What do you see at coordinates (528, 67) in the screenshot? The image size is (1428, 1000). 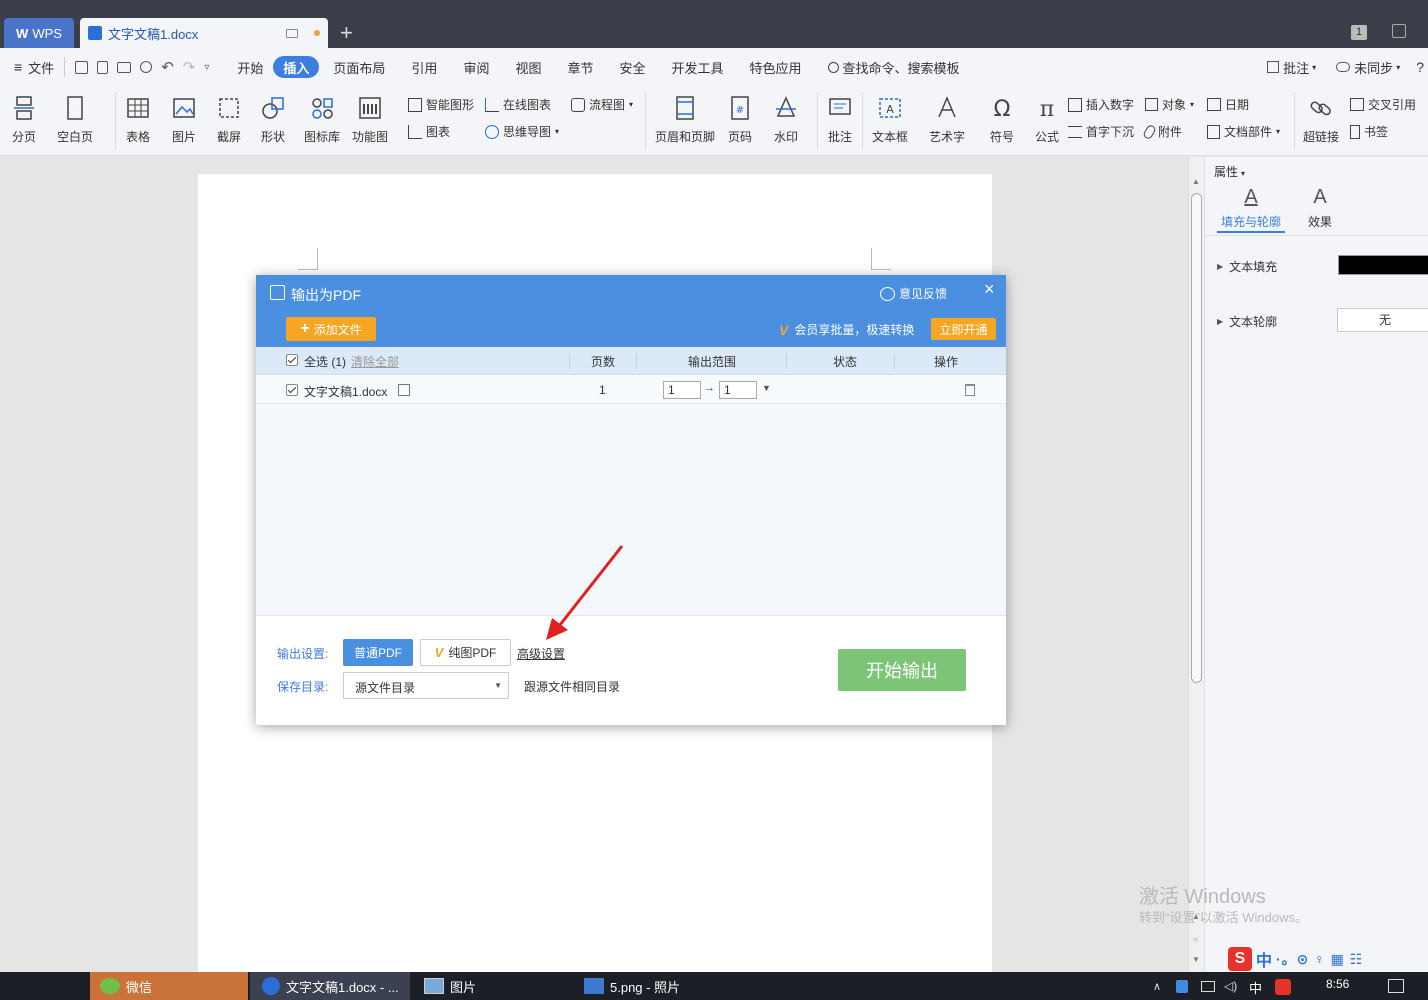 I see `menu-view: 视图` at bounding box center [528, 67].